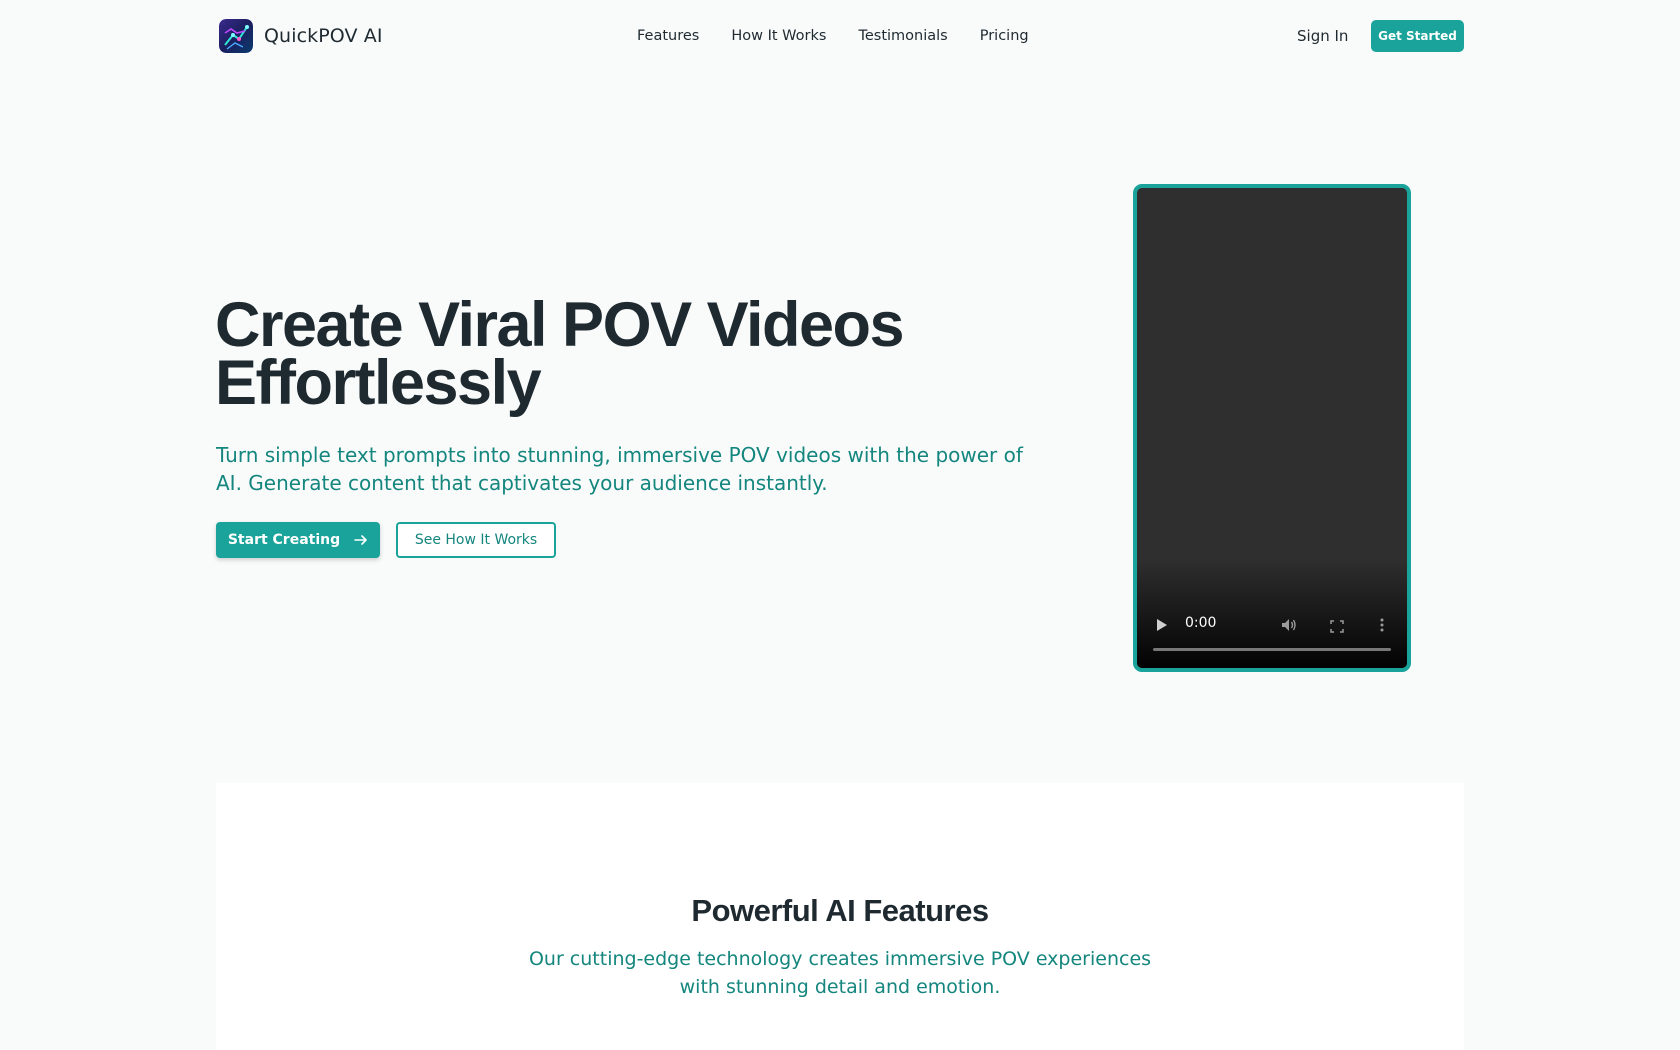  Describe the element at coordinates (1004, 36) in the screenshot. I see `nav-item-pricing: Pricing` at that location.